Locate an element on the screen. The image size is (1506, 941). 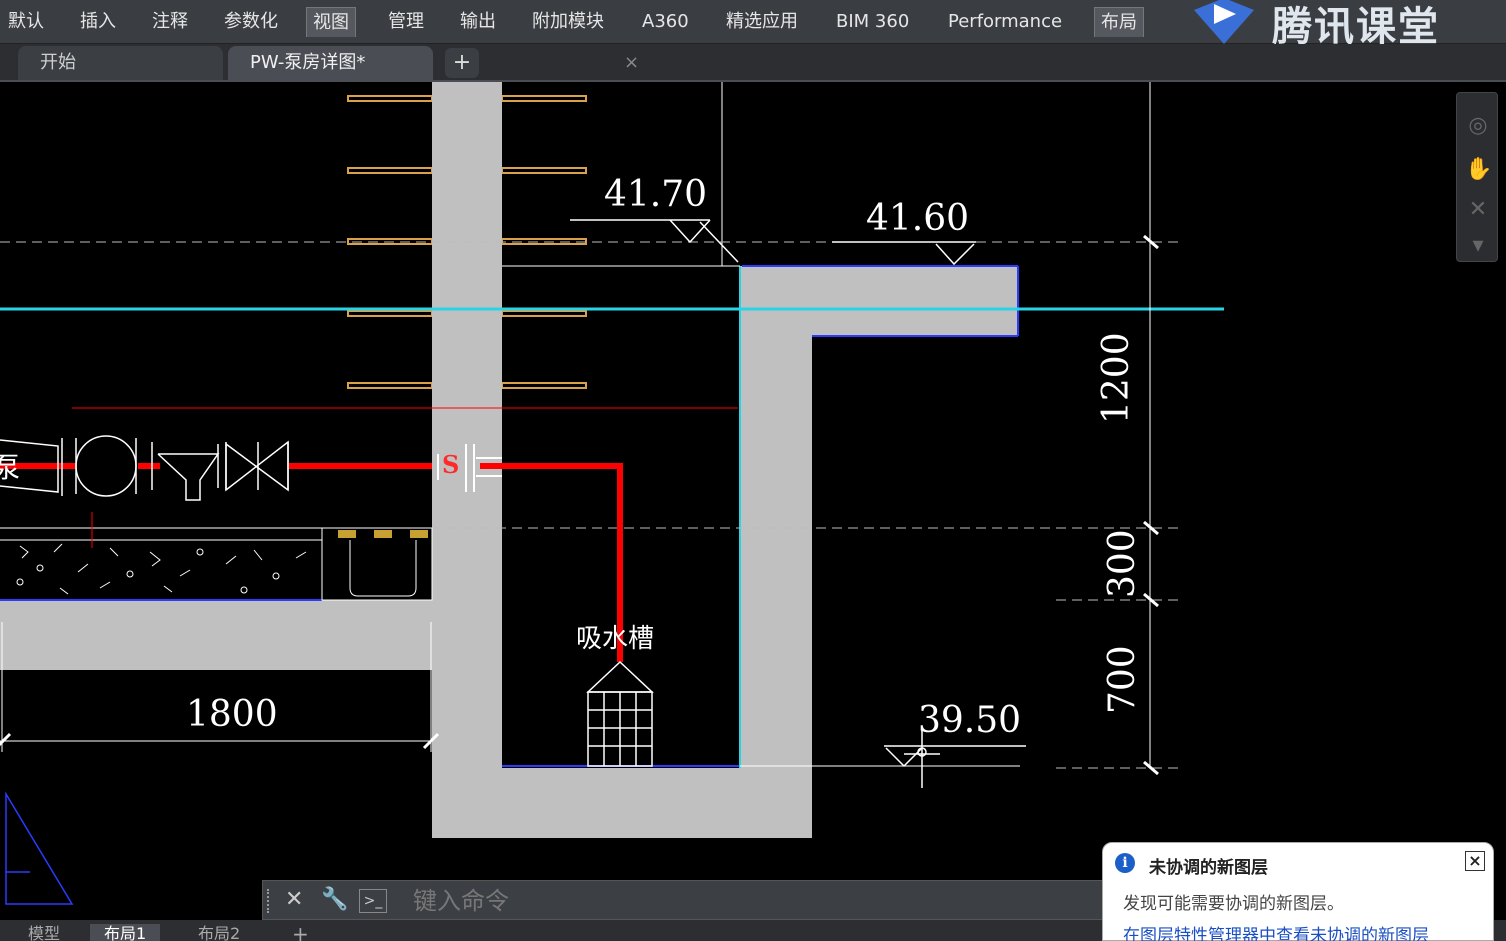
pump-label-cut: 泵 is located at coordinates (10, 467).